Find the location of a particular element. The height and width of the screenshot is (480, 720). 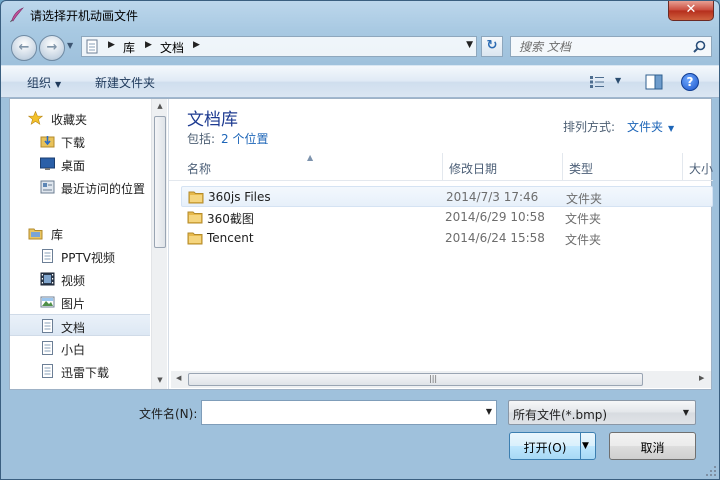

sidebar-item-recent-places: 最近访问的位置 is located at coordinates (80, 187).